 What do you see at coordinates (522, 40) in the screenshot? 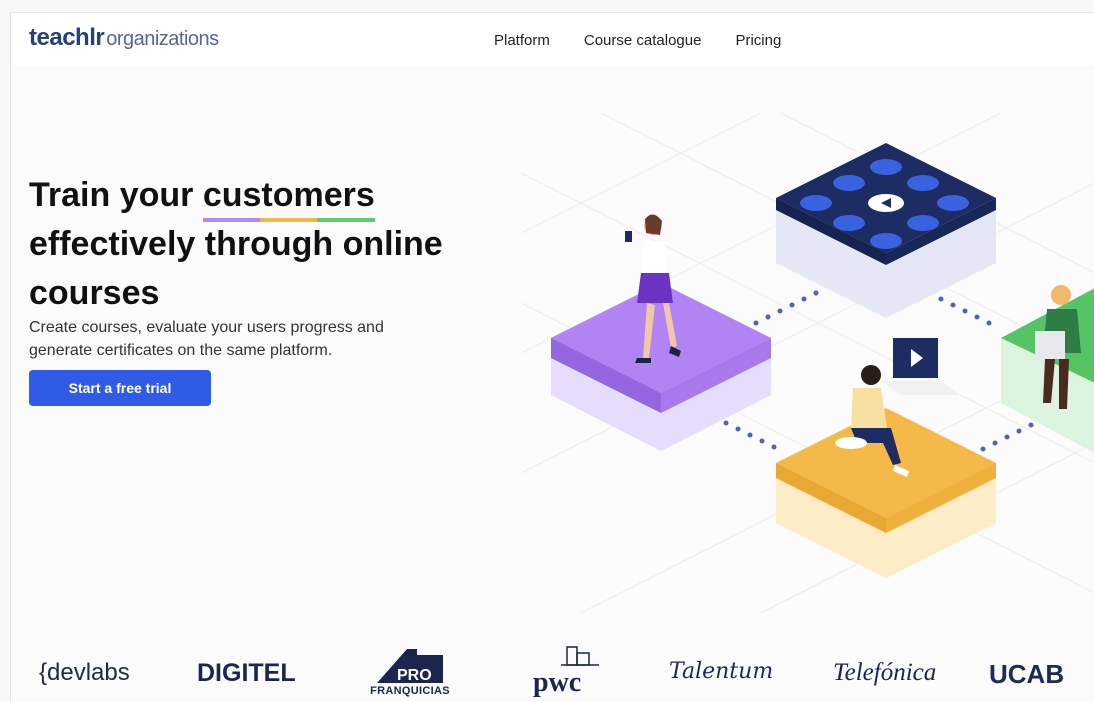
I see `nav-platform: Platform` at bounding box center [522, 40].